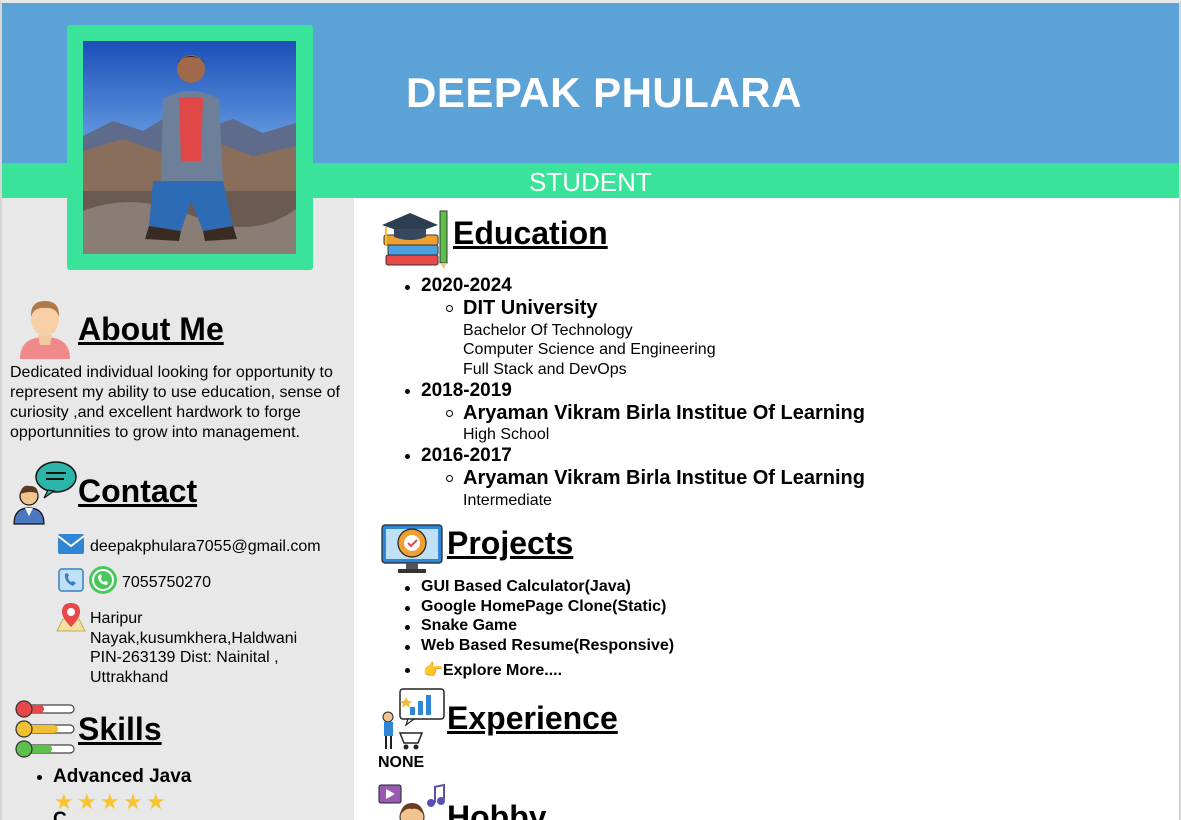 The width and height of the screenshot is (1181, 820). I want to click on project-link: GUI Based Calculator(Java), so click(526, 587).